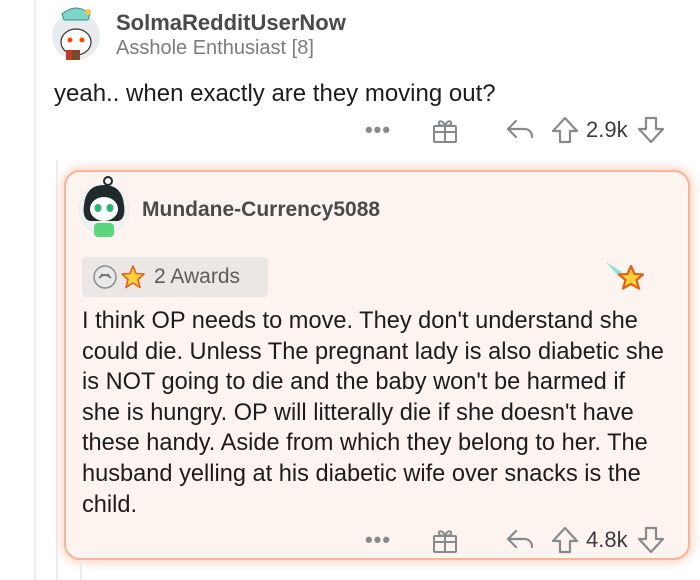 This screenshot has height=580, width=700. What do you see at coordinates (607, 129) in the screenshot?
I see `vote-score: 2.9k` at bounding box center [607, 129].